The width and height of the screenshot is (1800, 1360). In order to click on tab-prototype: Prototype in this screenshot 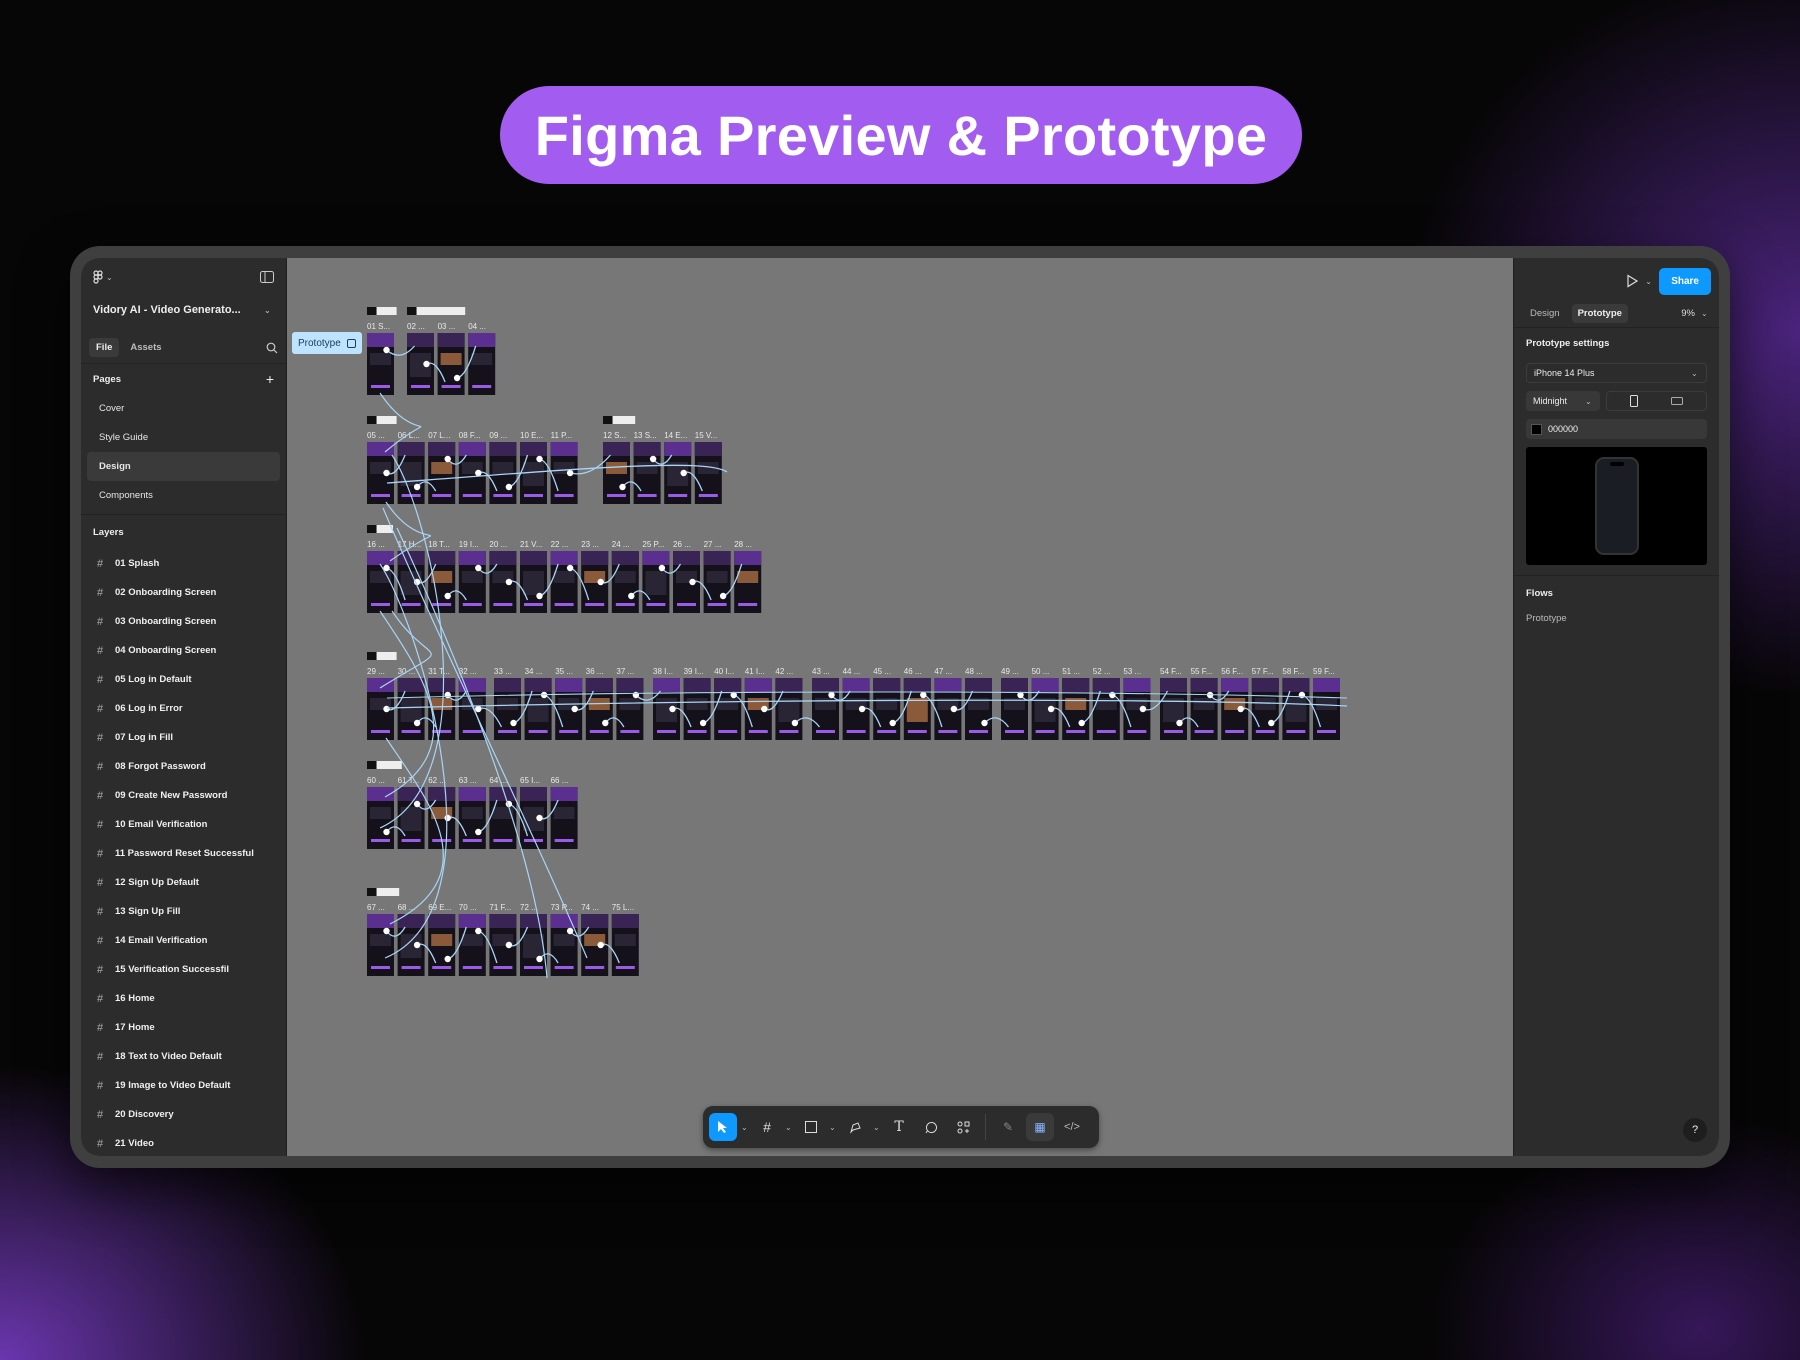, I will do `click(1599, 313)`.